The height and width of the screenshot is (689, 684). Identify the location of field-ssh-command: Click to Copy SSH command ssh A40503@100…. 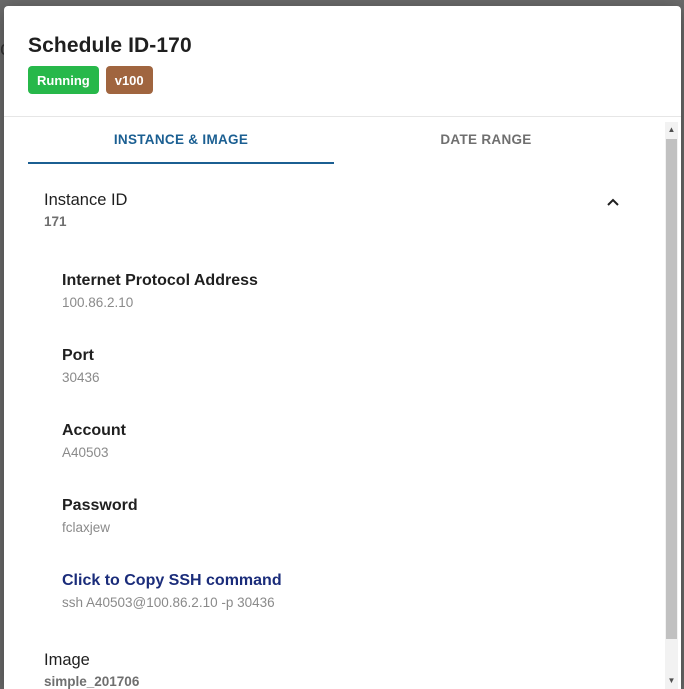
(333, 591).